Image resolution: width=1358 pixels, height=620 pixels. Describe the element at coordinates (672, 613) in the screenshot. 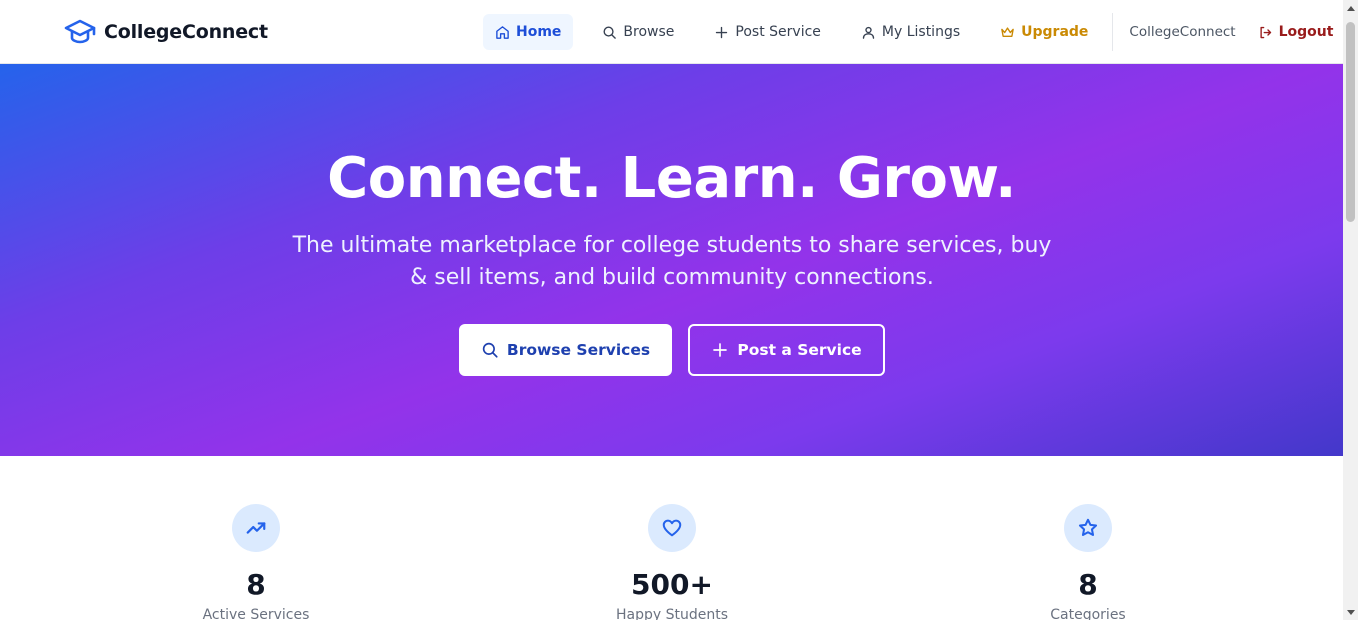

I see `stat-label: Happy Students` at that location.